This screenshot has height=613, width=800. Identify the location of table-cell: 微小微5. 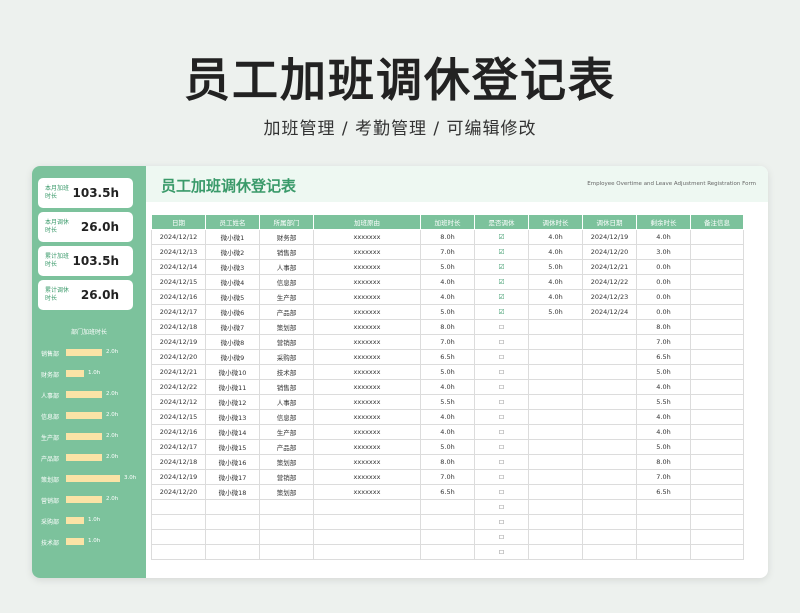
(232, 297).